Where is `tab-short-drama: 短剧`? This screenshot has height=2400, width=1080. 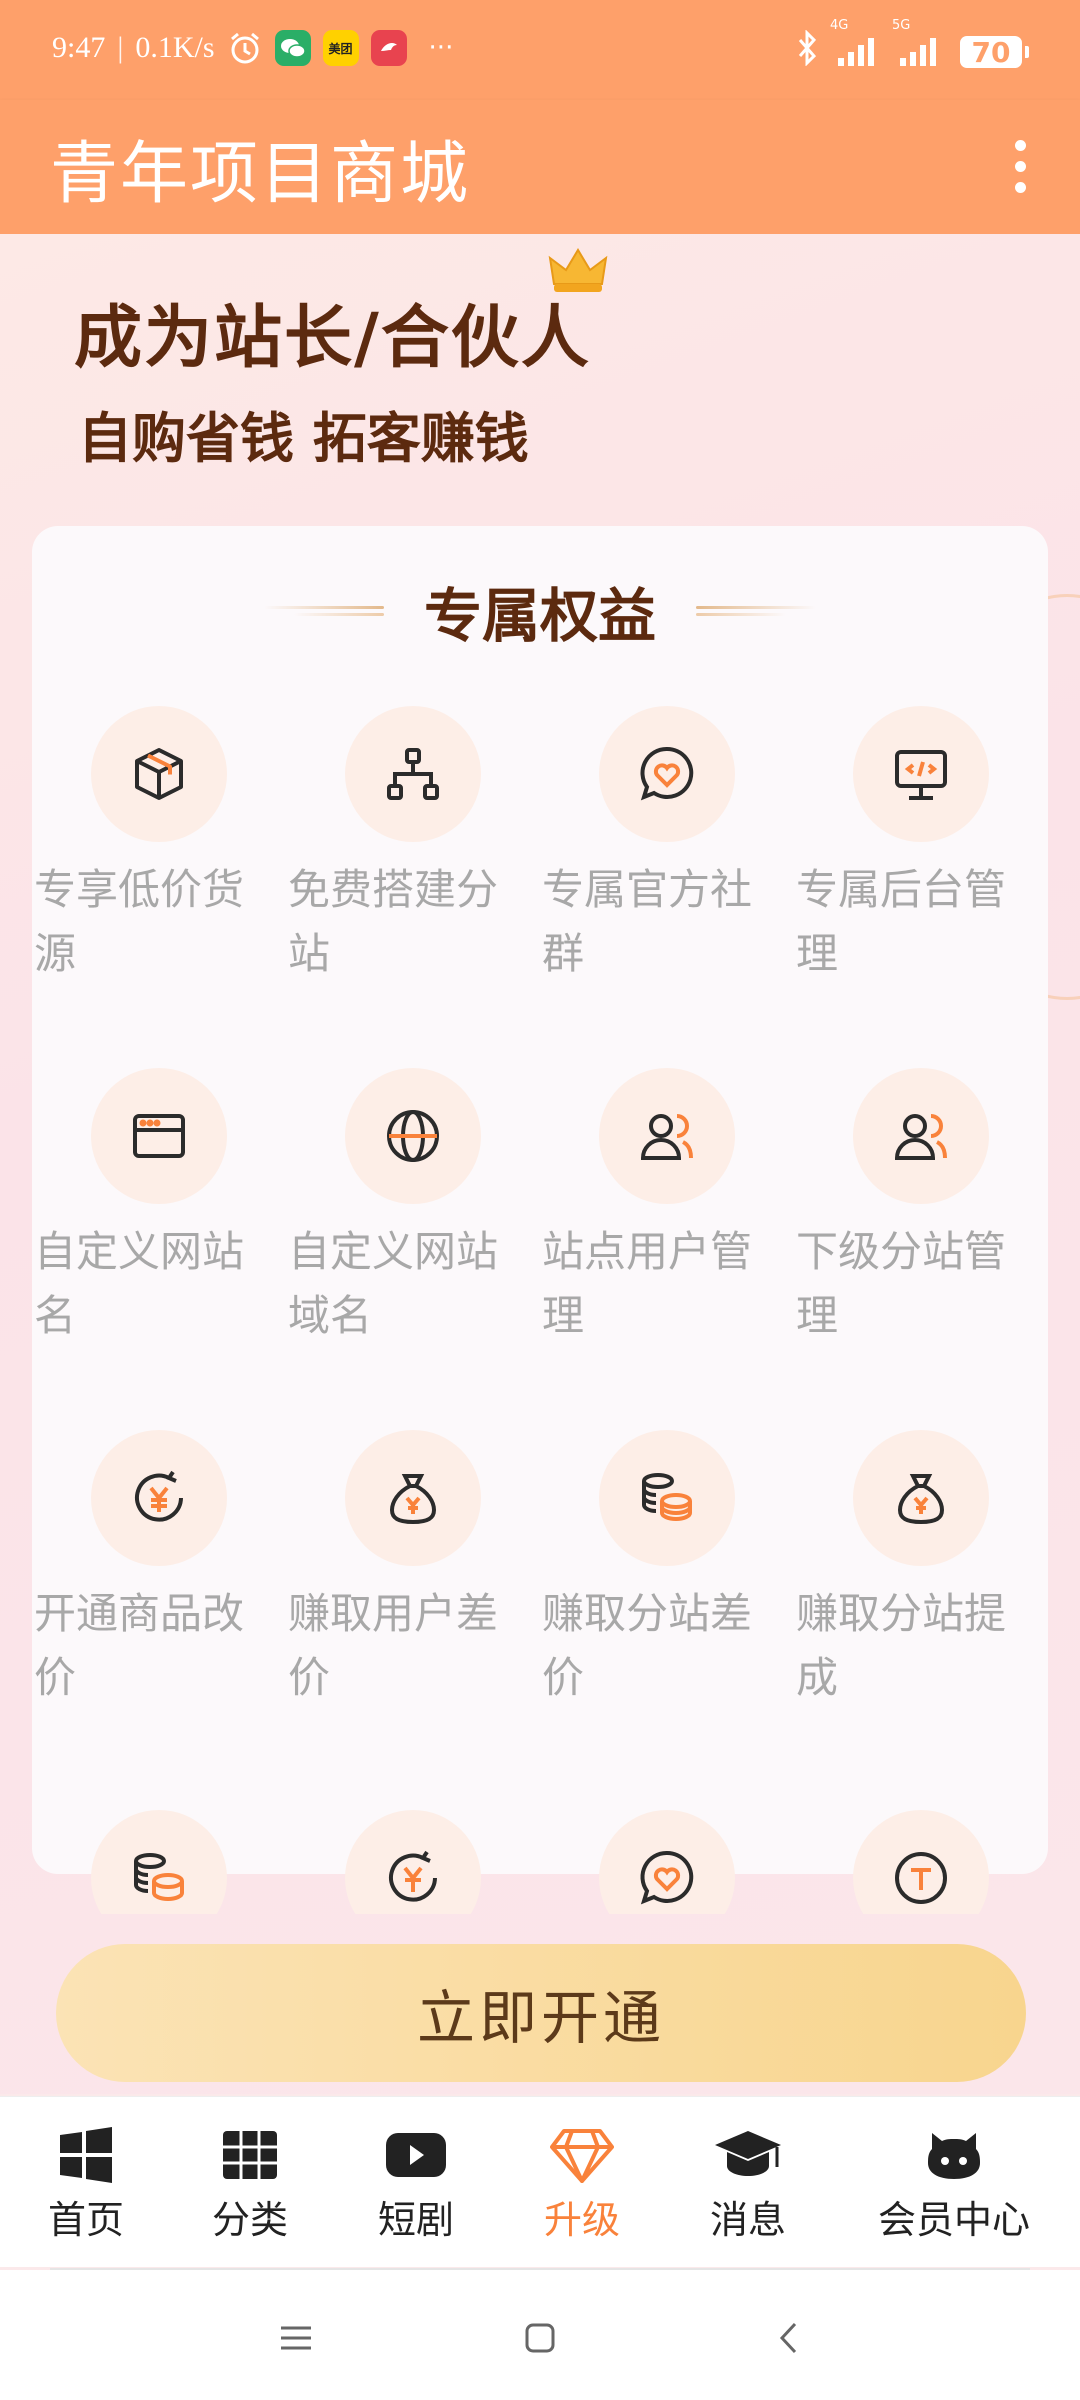
tab-short-drama: 短剧 is located at coordinates (416, 2184).